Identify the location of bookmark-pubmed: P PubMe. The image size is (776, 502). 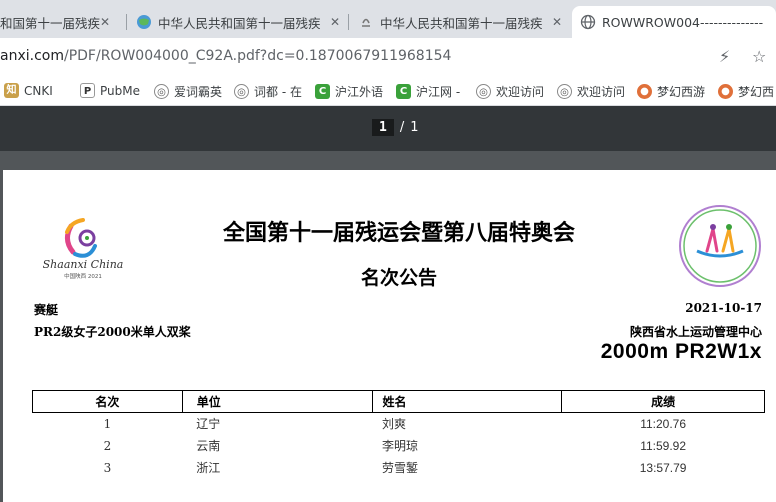
(111, 90).